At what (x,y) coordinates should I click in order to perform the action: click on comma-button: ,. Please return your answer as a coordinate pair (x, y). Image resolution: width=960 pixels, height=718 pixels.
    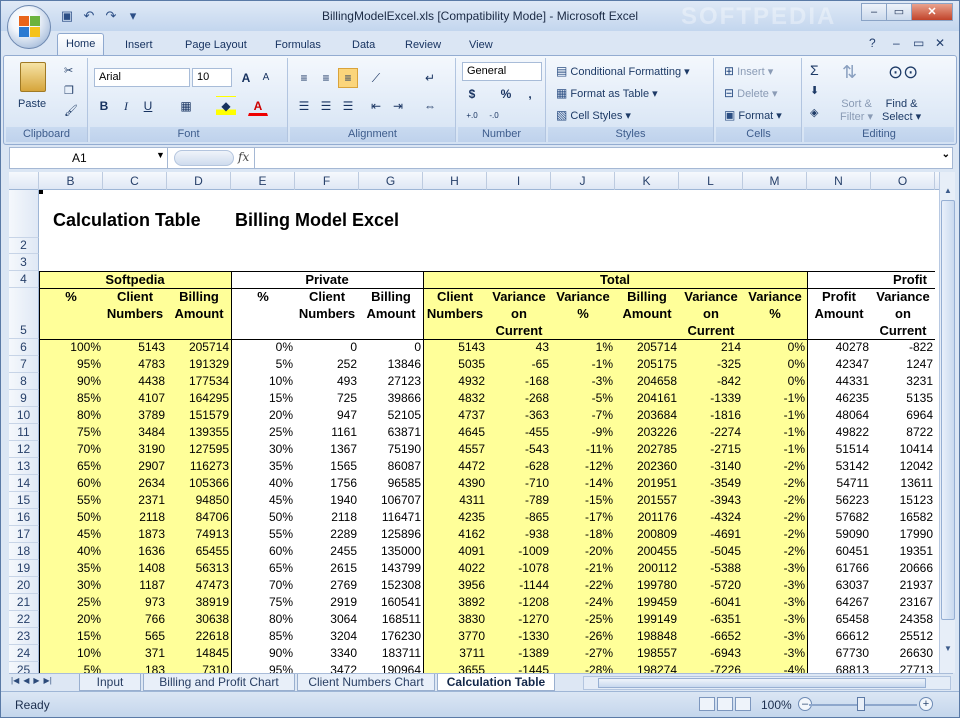
    Looking at the image, I should click on (530, 94).